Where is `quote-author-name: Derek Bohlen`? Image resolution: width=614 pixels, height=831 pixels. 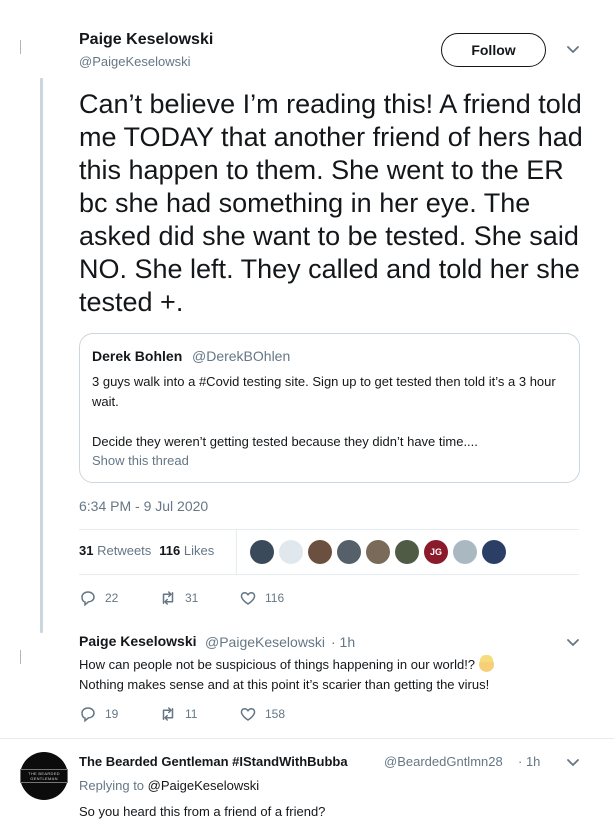 quote-author-name: Derek Bohlen is located at coordinates (137, 356).